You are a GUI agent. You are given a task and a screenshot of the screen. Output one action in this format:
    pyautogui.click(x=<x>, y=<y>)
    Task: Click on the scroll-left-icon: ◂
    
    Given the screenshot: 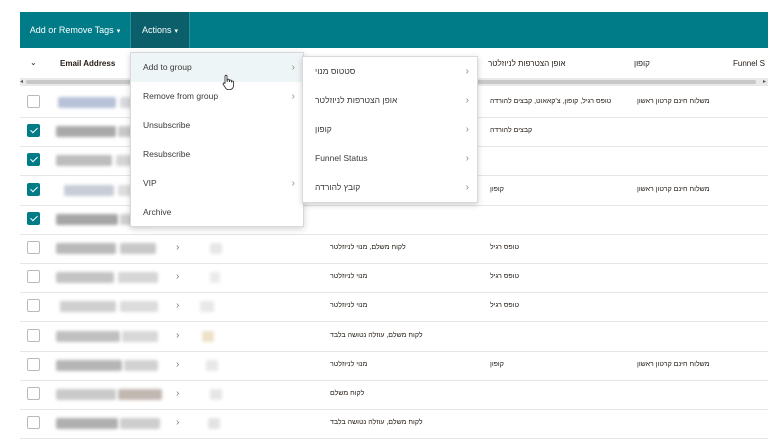 What is the action you would take?
    pyautogui.click(x=21, y=82)
    